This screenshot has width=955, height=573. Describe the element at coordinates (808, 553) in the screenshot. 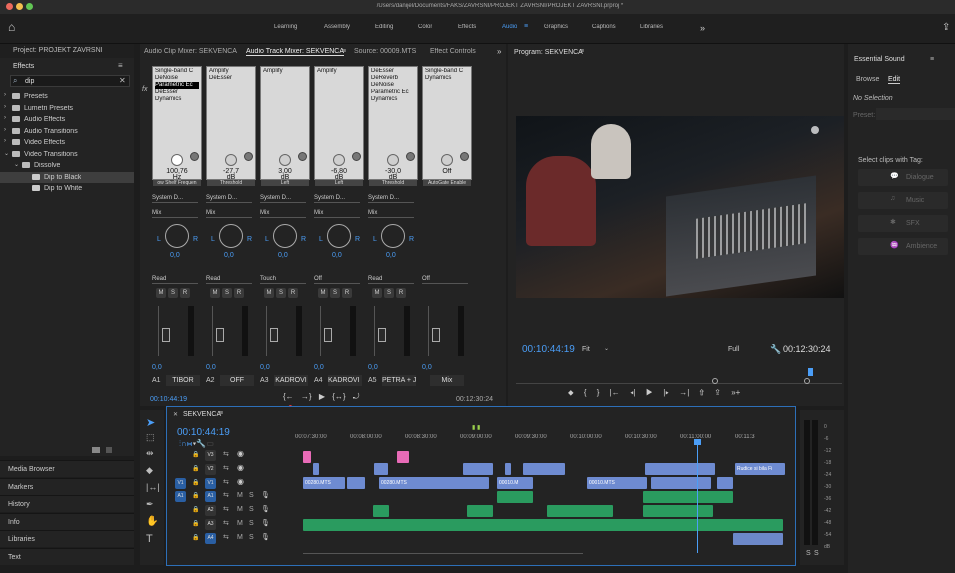

I see `solo-left-button: S` at that location.